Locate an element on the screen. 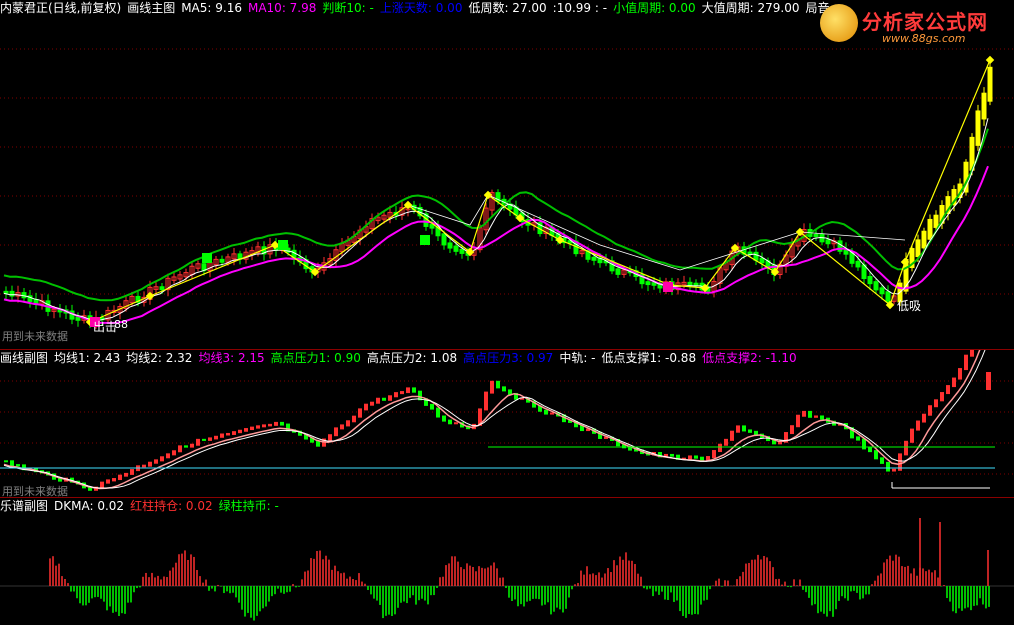  site-logo: 分析家公式网 www.88gs.com is located at coordinates (910, 27).